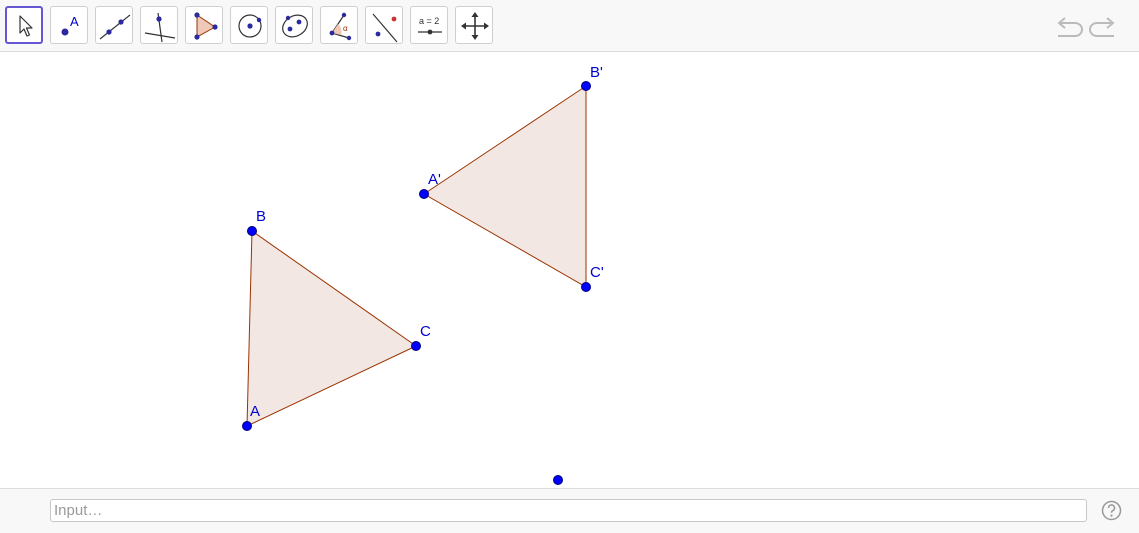 This screenshot has height=533, width=1139. Describe the element at coordinates (429, 21) in the screenshot. I see `slider-tool-label: a = 2` at that location.